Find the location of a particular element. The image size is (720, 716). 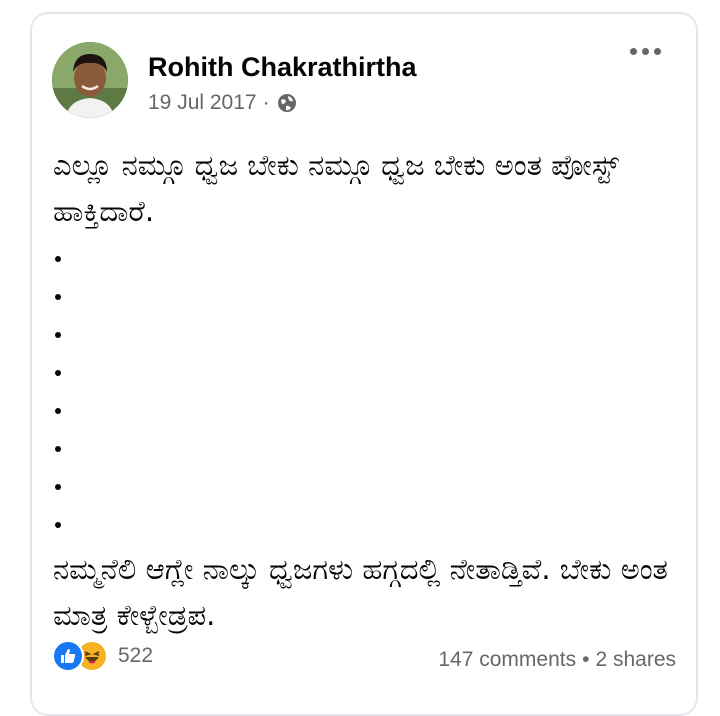

reaction-count: 522 is located at coordinates (136, 655).